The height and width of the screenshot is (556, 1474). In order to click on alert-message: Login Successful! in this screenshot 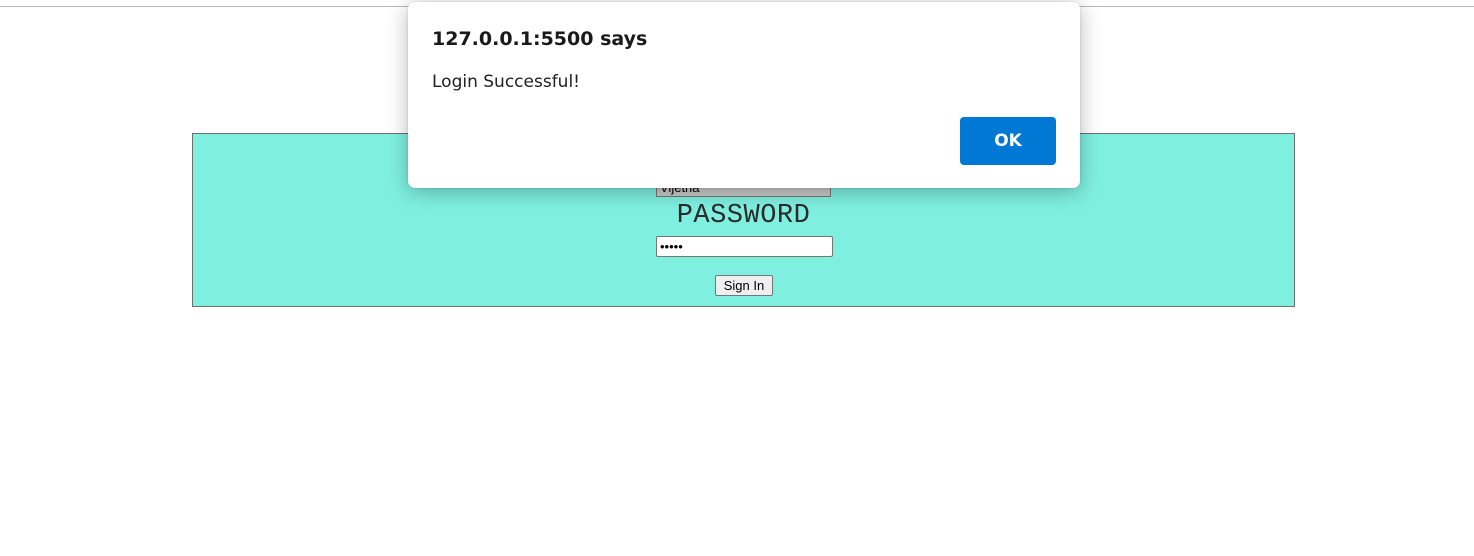, I will do `click(506, 82)`.